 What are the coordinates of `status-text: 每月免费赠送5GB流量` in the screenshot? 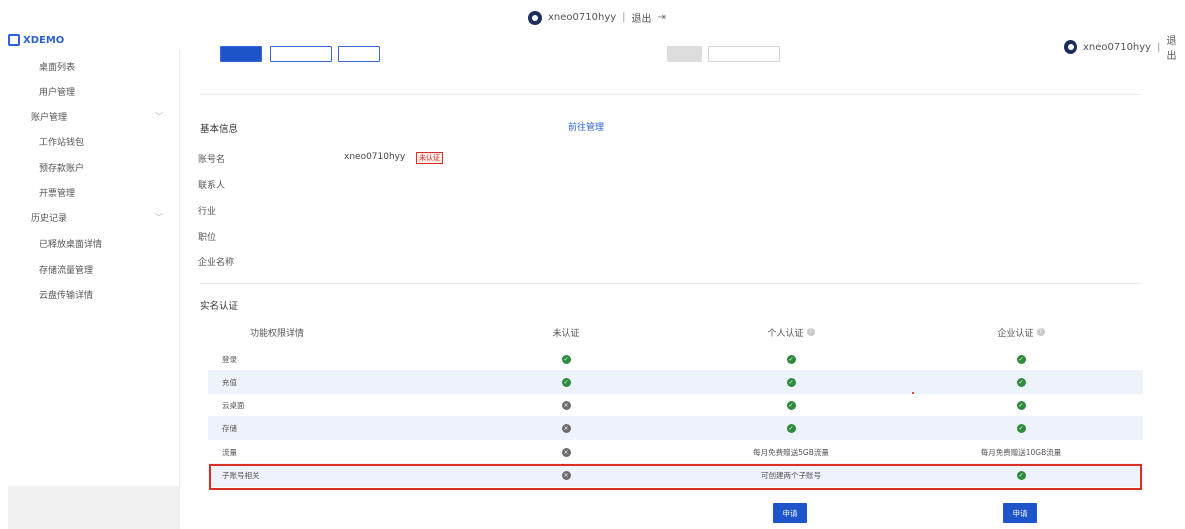 It's located at (791, 452).